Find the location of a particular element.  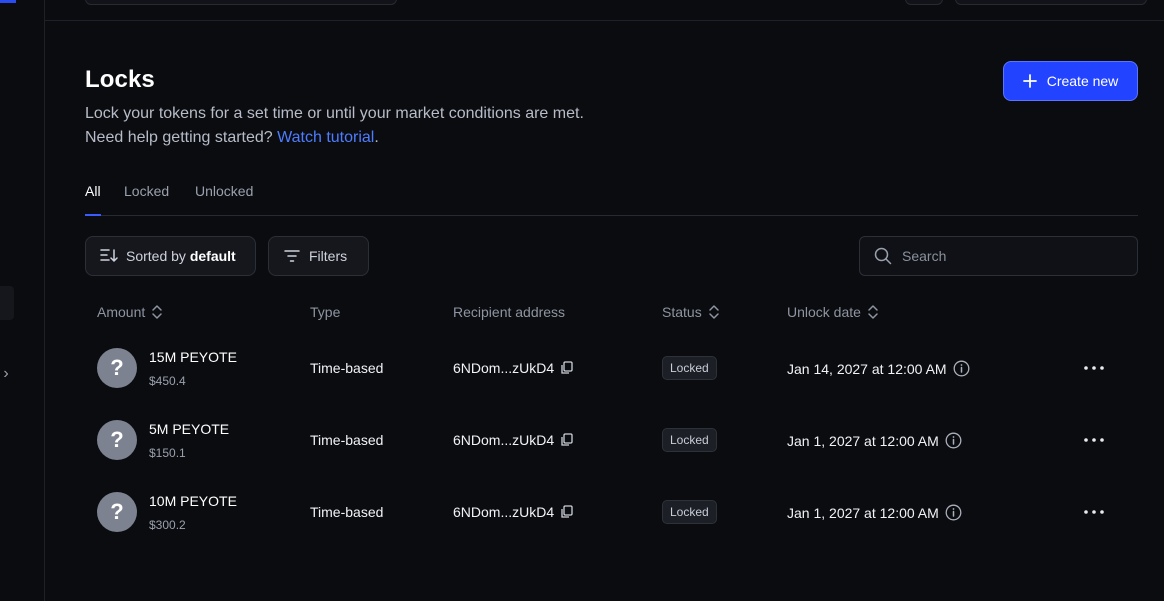

plus-icon is located at coordinates (1029, 81).